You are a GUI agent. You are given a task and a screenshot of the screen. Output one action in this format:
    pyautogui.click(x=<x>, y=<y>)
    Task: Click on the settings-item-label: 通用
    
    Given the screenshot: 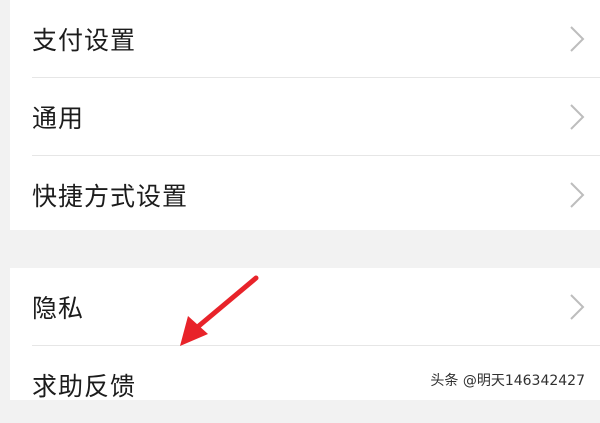 What is the action you would take?
    pyautogui.click(x=58, y=118)
    